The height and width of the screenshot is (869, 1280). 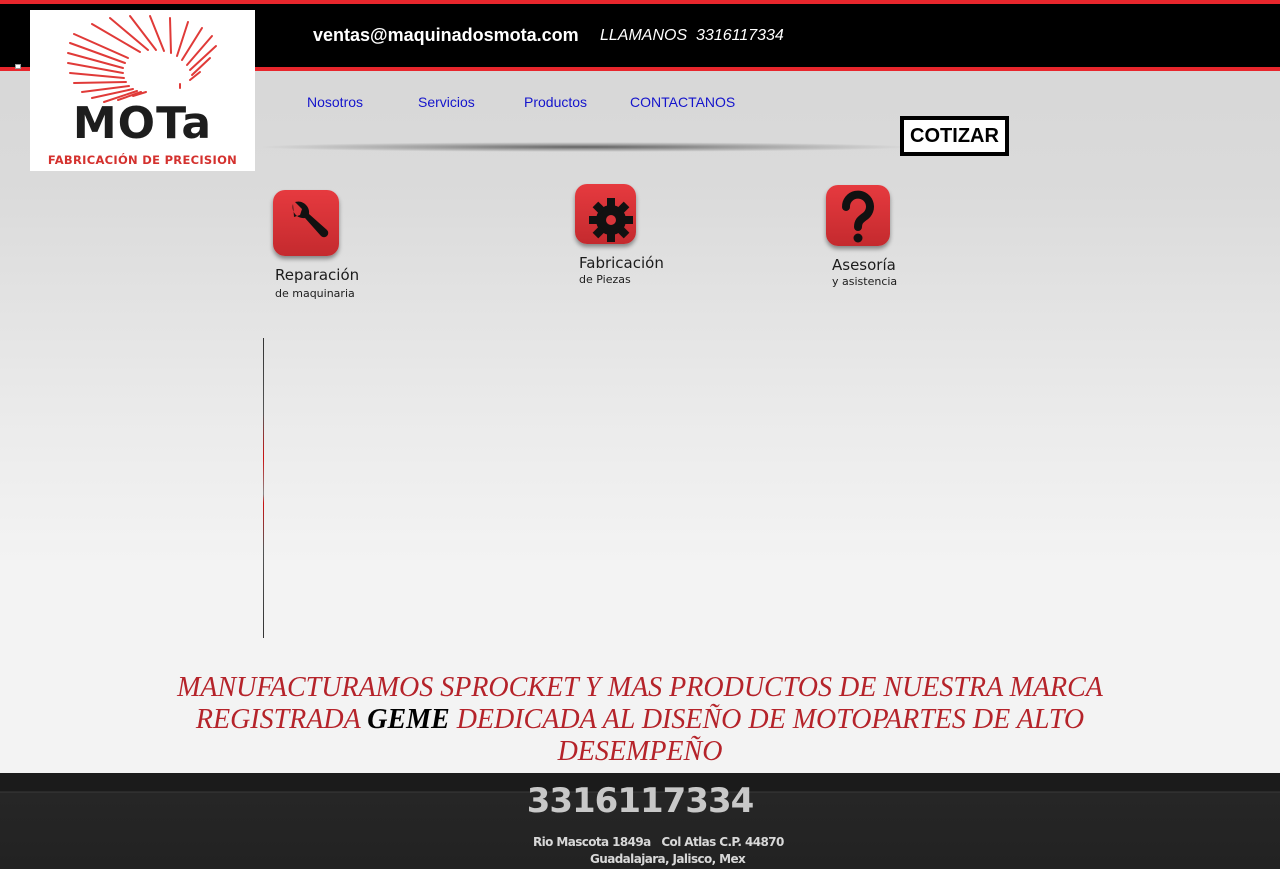 What do you see at coordinates (865, 281) in the screenshot?
I see `service-subtitle: y asistencia` at bounding box center [865, 281].